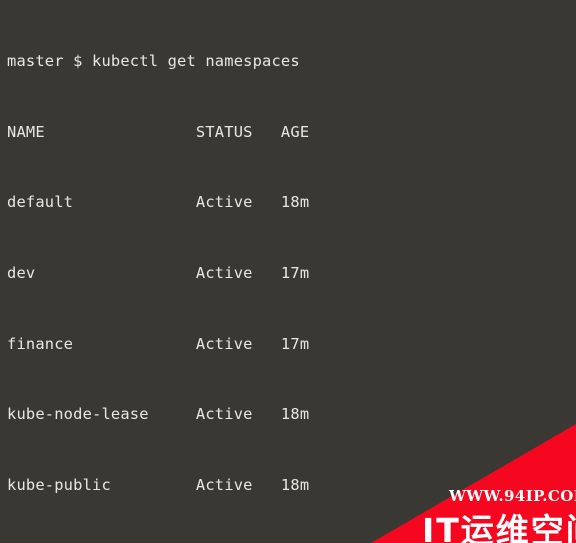  Describe the element at coordinates (499, 527) in the screenshot. I see `watermark-site-name: IT运维空间` at that location.